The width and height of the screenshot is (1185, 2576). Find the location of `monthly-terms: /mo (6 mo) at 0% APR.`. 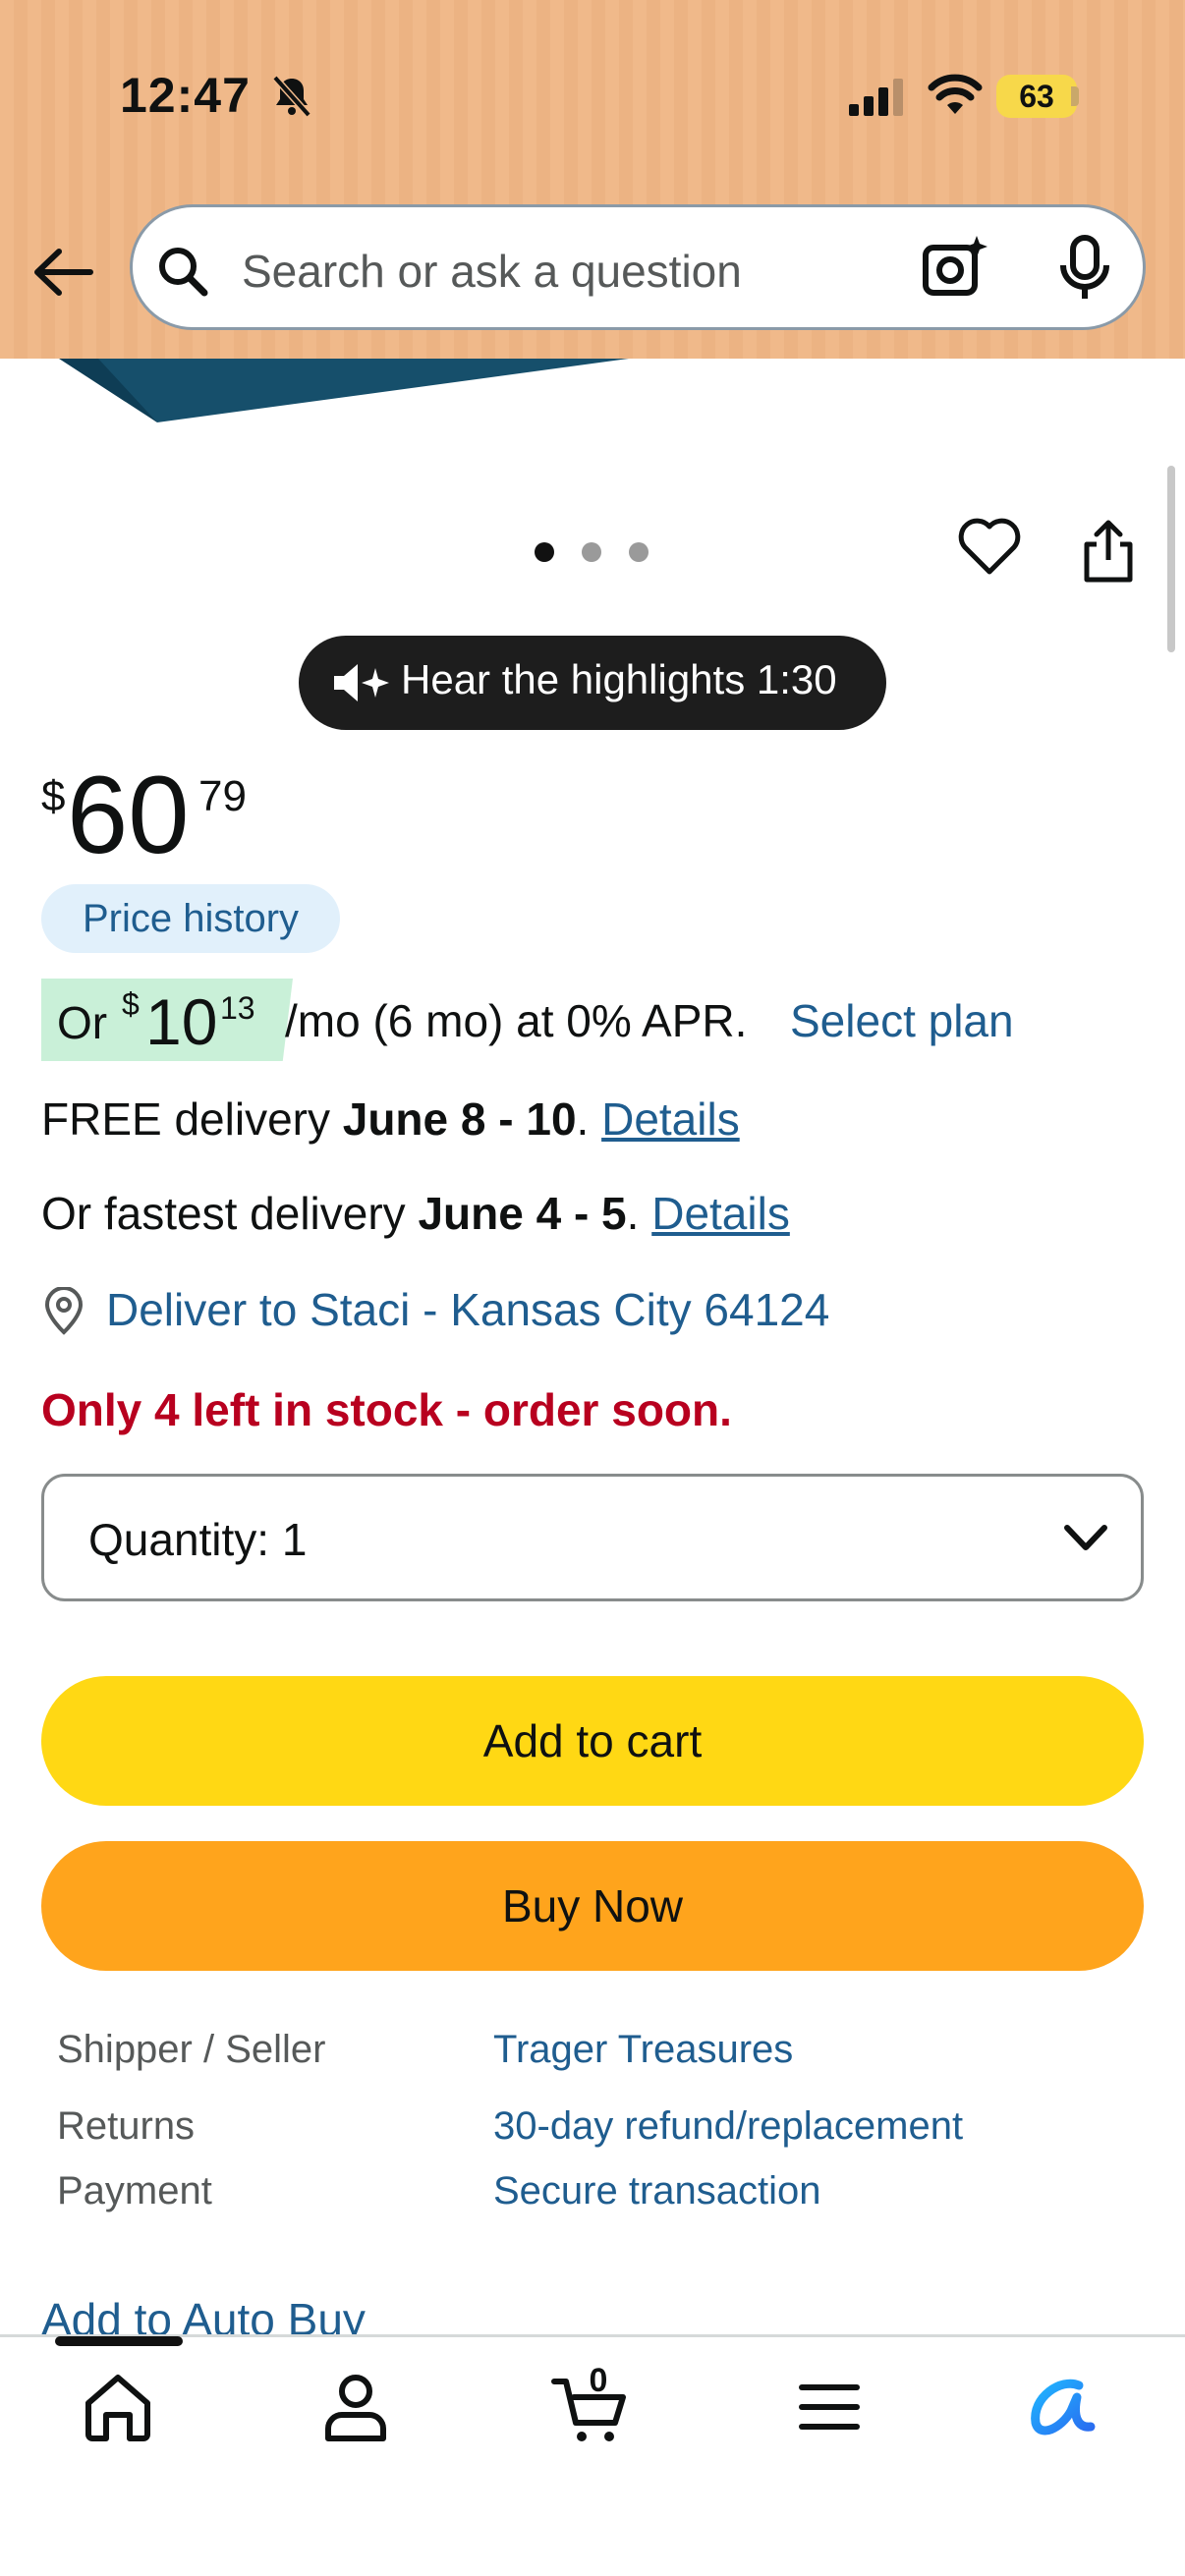

monthly-terms: /mo (6 mo) at 0% APR. is located at coordinates (517, 1020).